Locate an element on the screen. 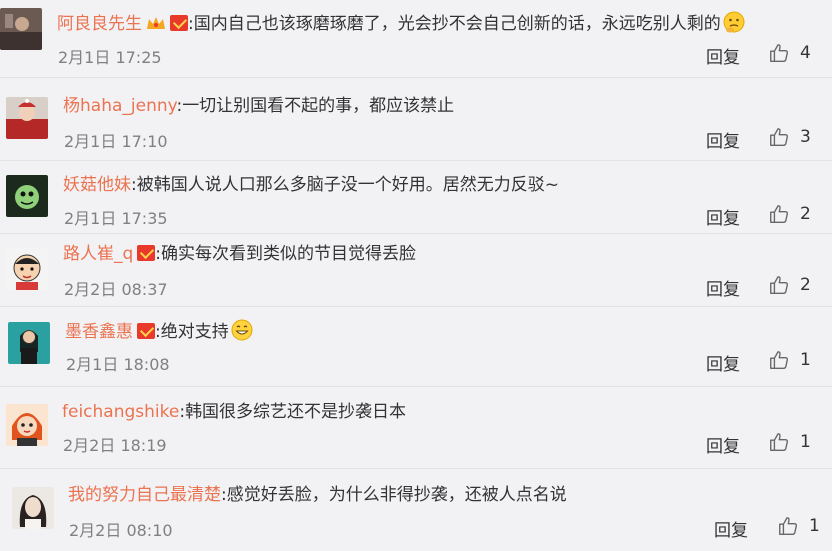 The width and height of the screenshot is (832, 551). comment-row: 墨香鑫惠:绝对支持 2月1日 18:08 回复 1 is located at coordinates (416, 347).